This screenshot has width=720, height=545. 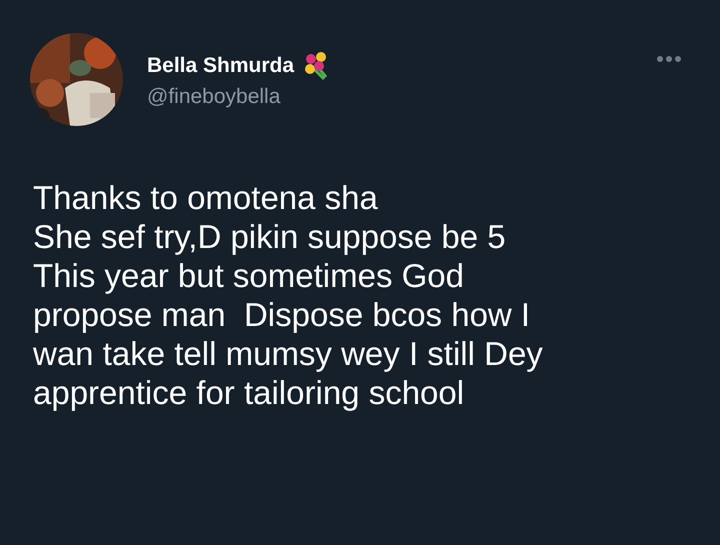 What do you see at coordinates (401, 97) in the screenshot?
I see `author-handle: @fineboybella` at bounding box center [401, 97].